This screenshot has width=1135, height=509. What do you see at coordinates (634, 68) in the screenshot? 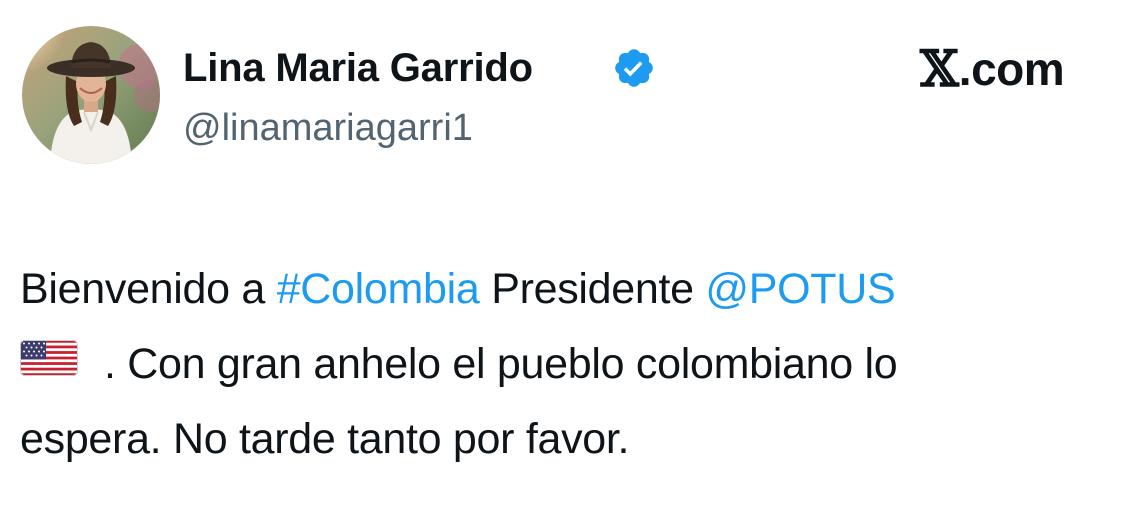
I see `verified-badge-icon` at bounding box center [634, 68].